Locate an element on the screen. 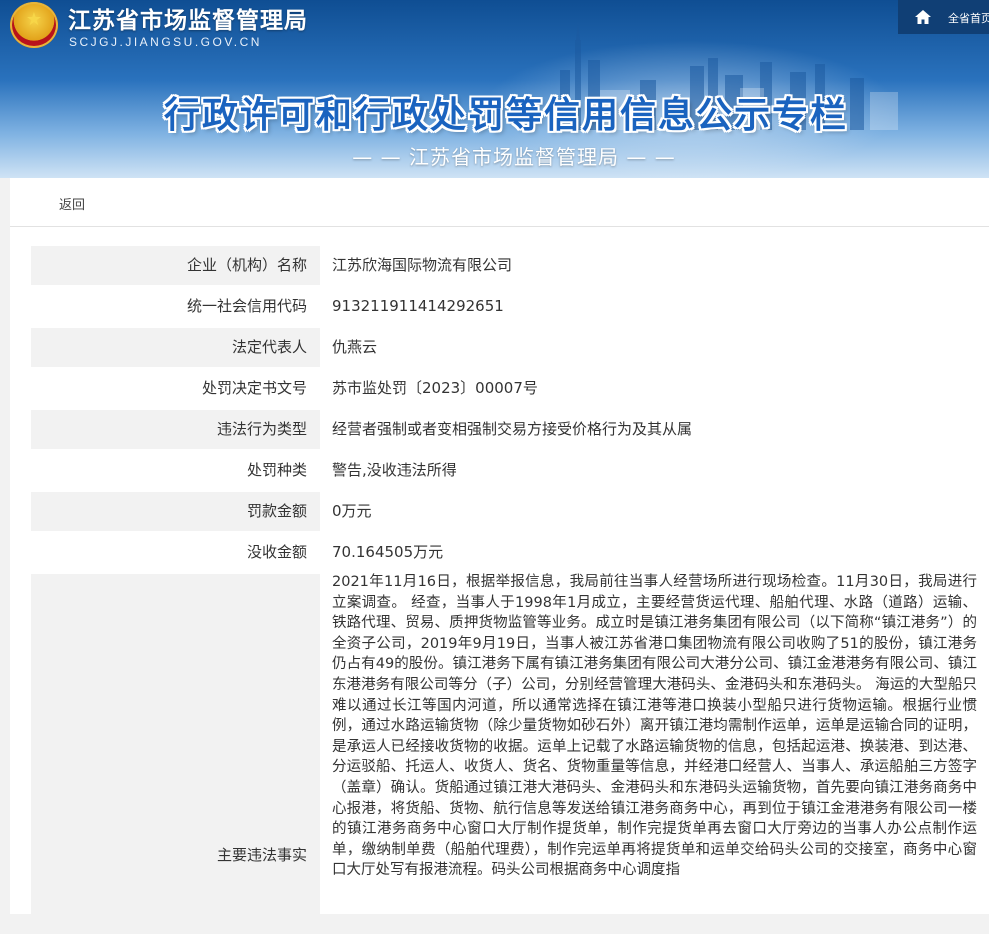  field-label: 统一社会信用代码 is located at coordinates (246, 306).